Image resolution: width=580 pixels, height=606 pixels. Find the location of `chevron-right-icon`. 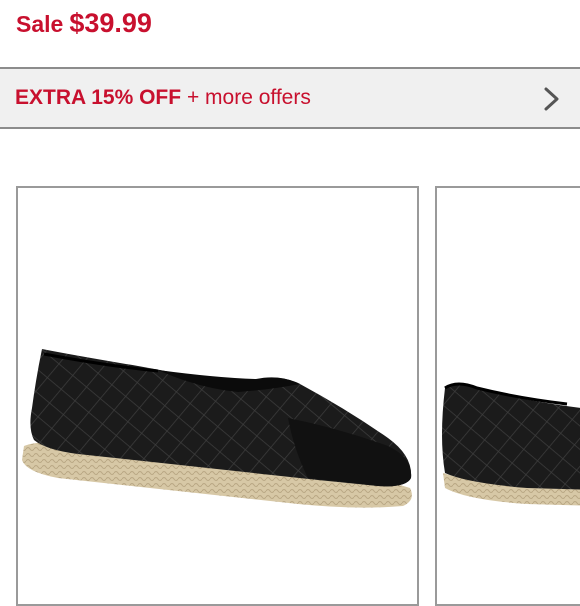

chevron-right-icon is located at coordinates (552, 99).